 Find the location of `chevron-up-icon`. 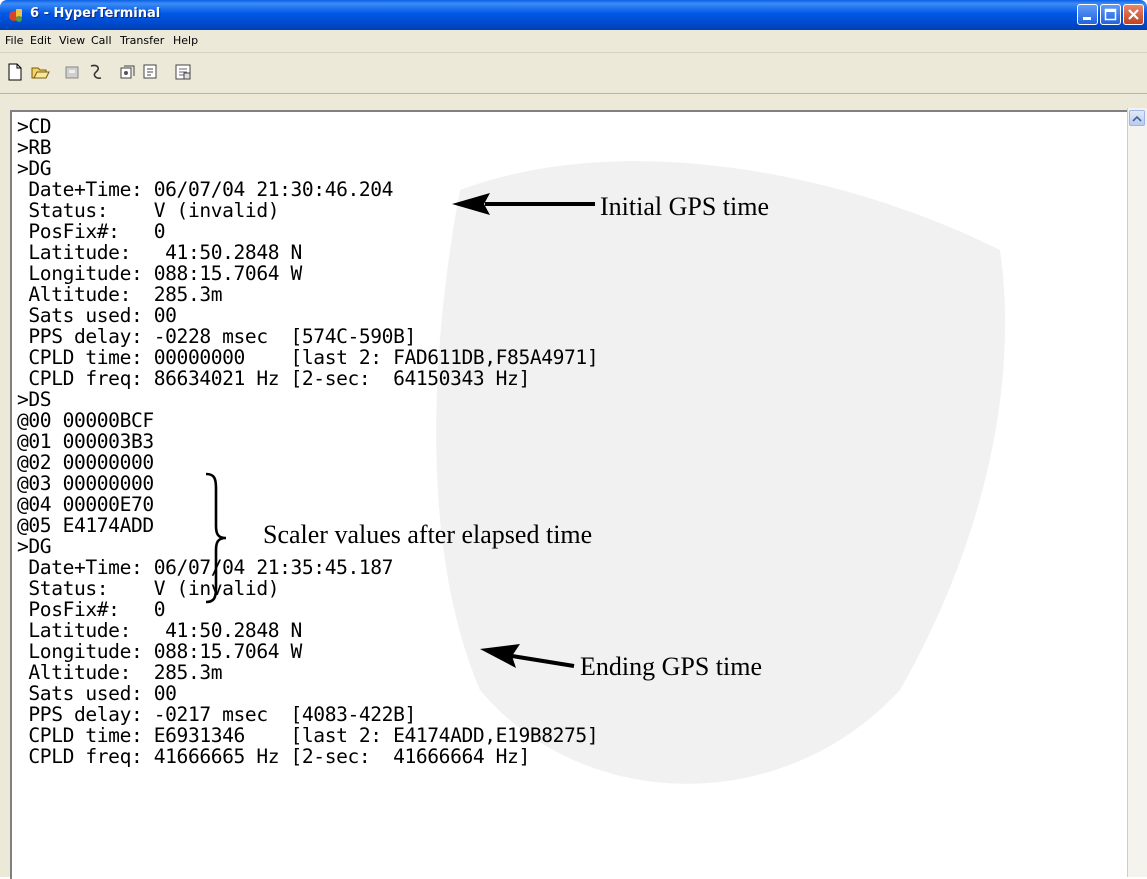

chevron-up-icon is located at coordinates (1137, 118).